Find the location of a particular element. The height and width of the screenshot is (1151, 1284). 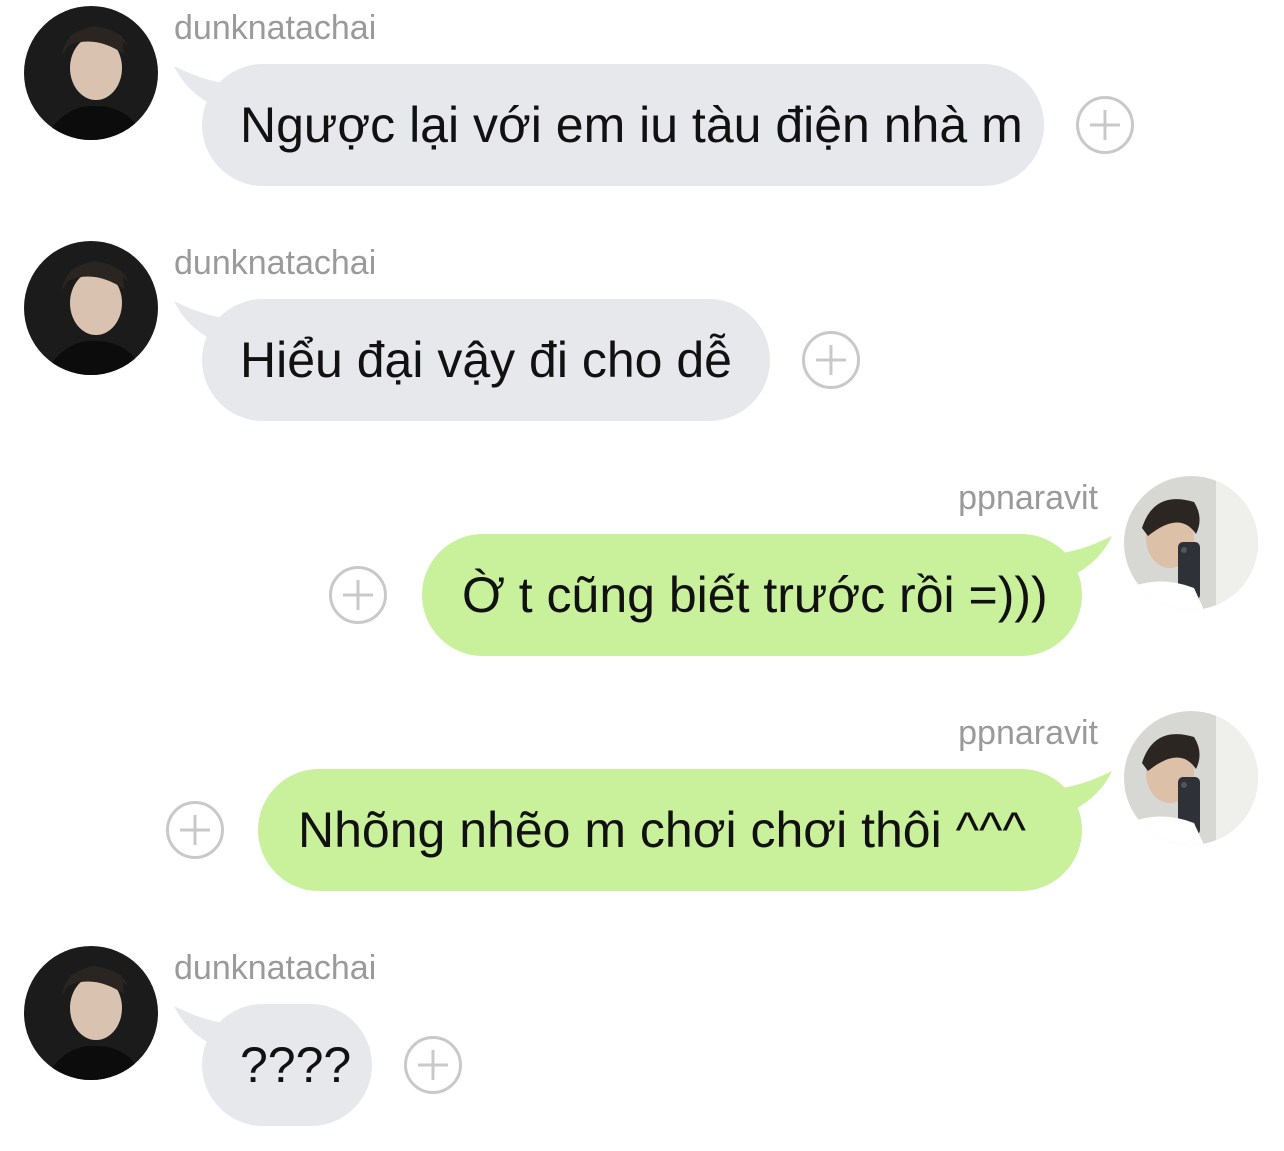

message-text: Hiểu đại vậy đi cho dễ is located at coordinates (486, 360).